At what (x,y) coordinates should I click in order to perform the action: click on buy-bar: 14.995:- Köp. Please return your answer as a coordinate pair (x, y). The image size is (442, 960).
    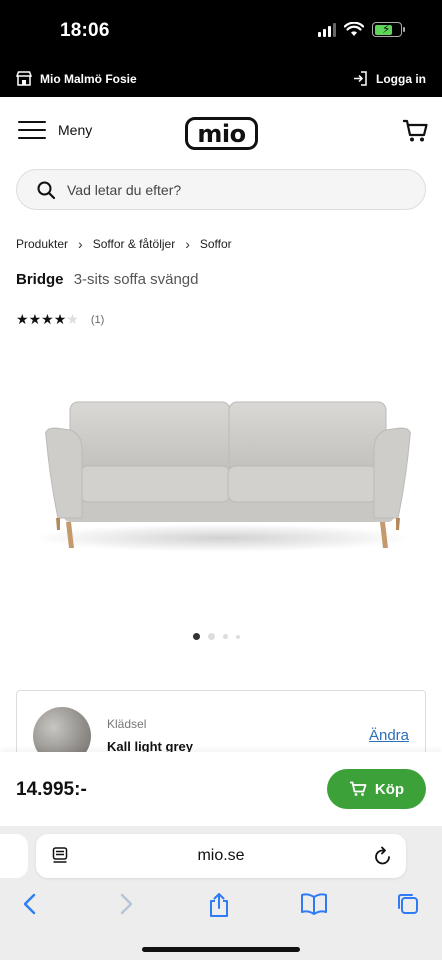
    Looking at the image, I should click on (221, 789).